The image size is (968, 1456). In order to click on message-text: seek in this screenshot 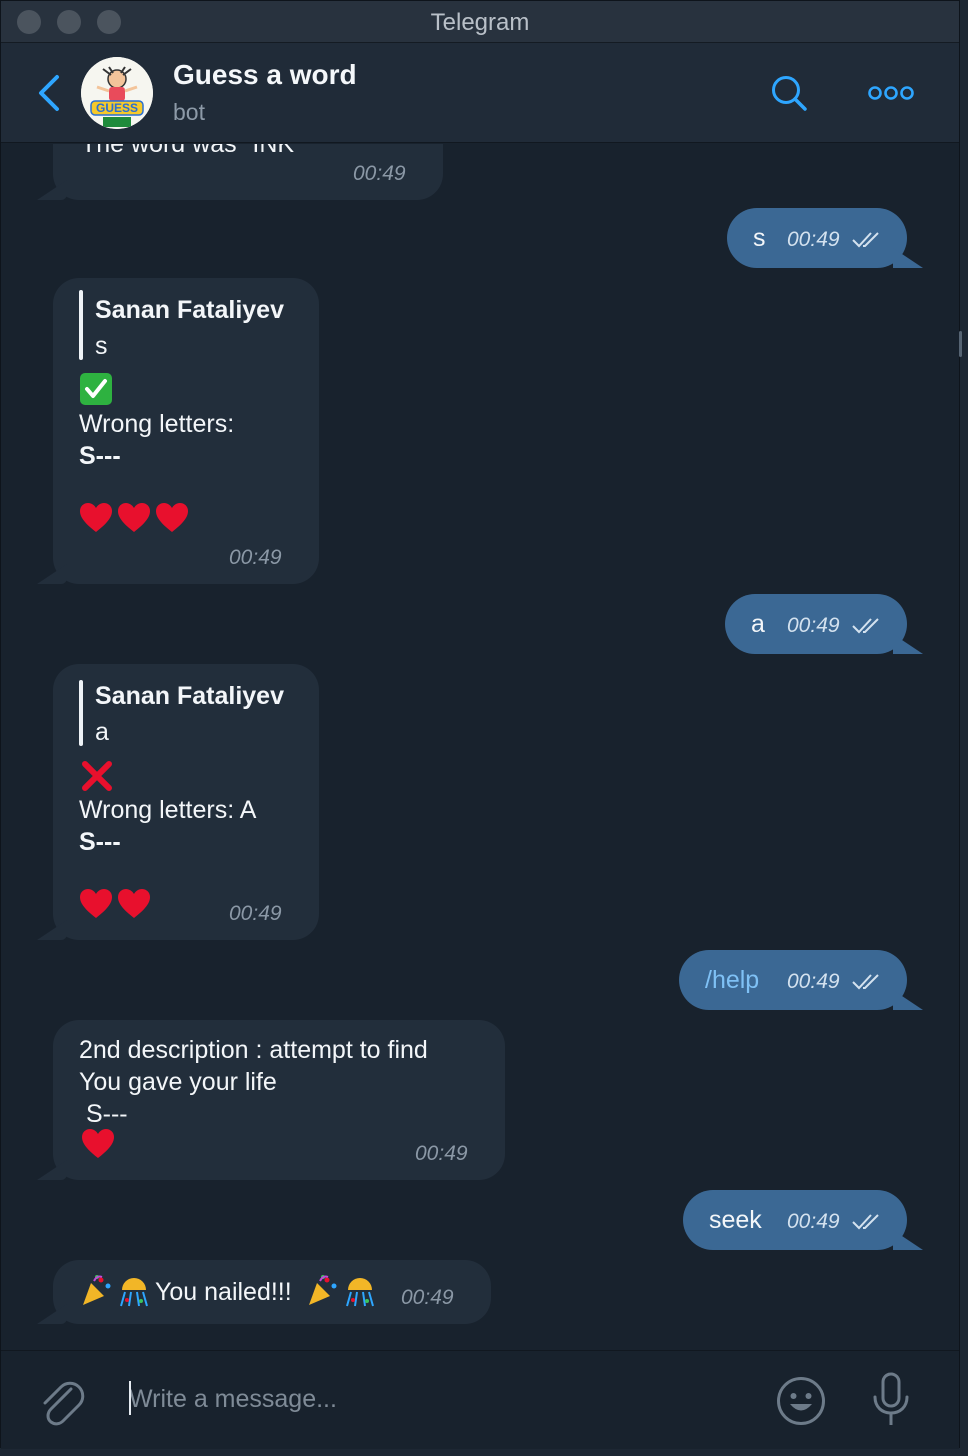, I will do `click(735, 1220)`.